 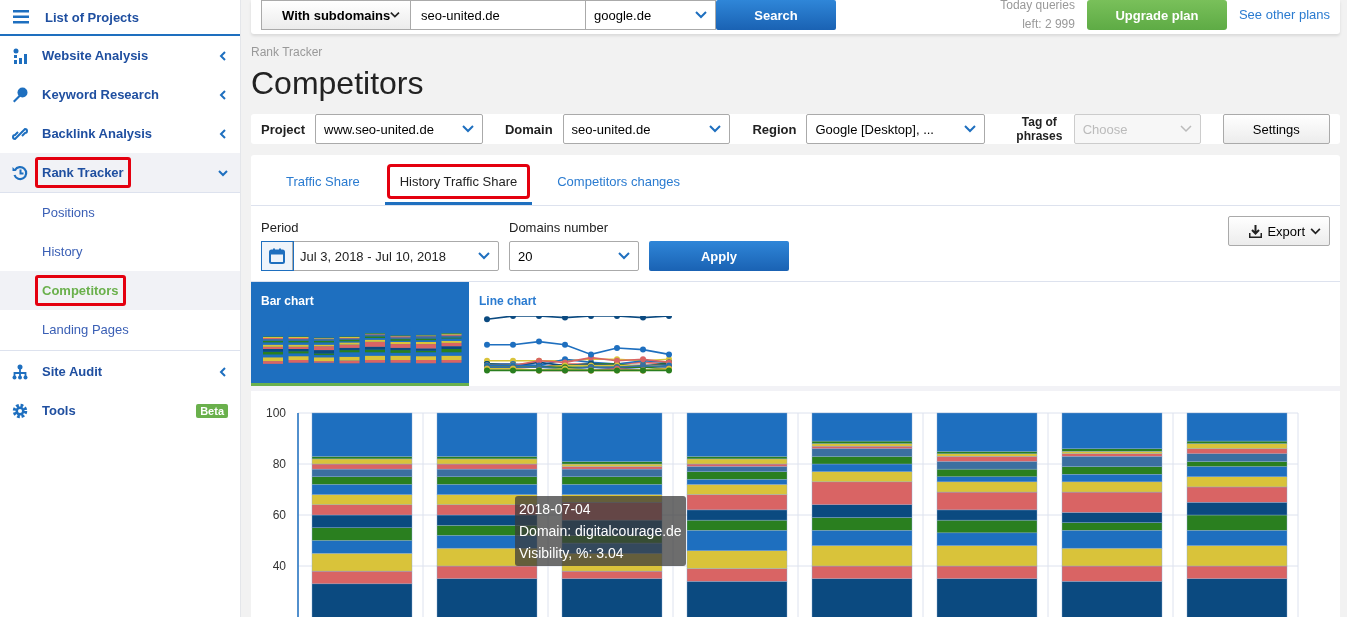 I want to click on filter-label: Tag of phrases, so click(x=1039, y=129).